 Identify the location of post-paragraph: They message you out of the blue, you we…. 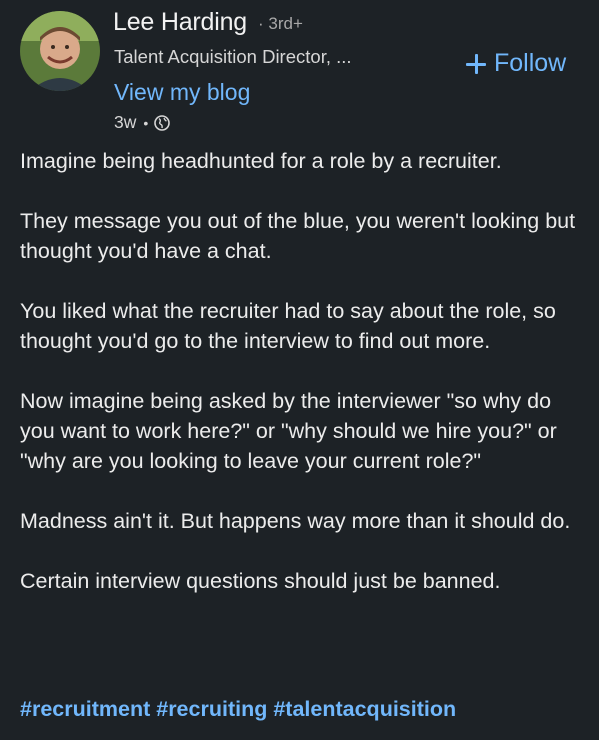
(298, 236).